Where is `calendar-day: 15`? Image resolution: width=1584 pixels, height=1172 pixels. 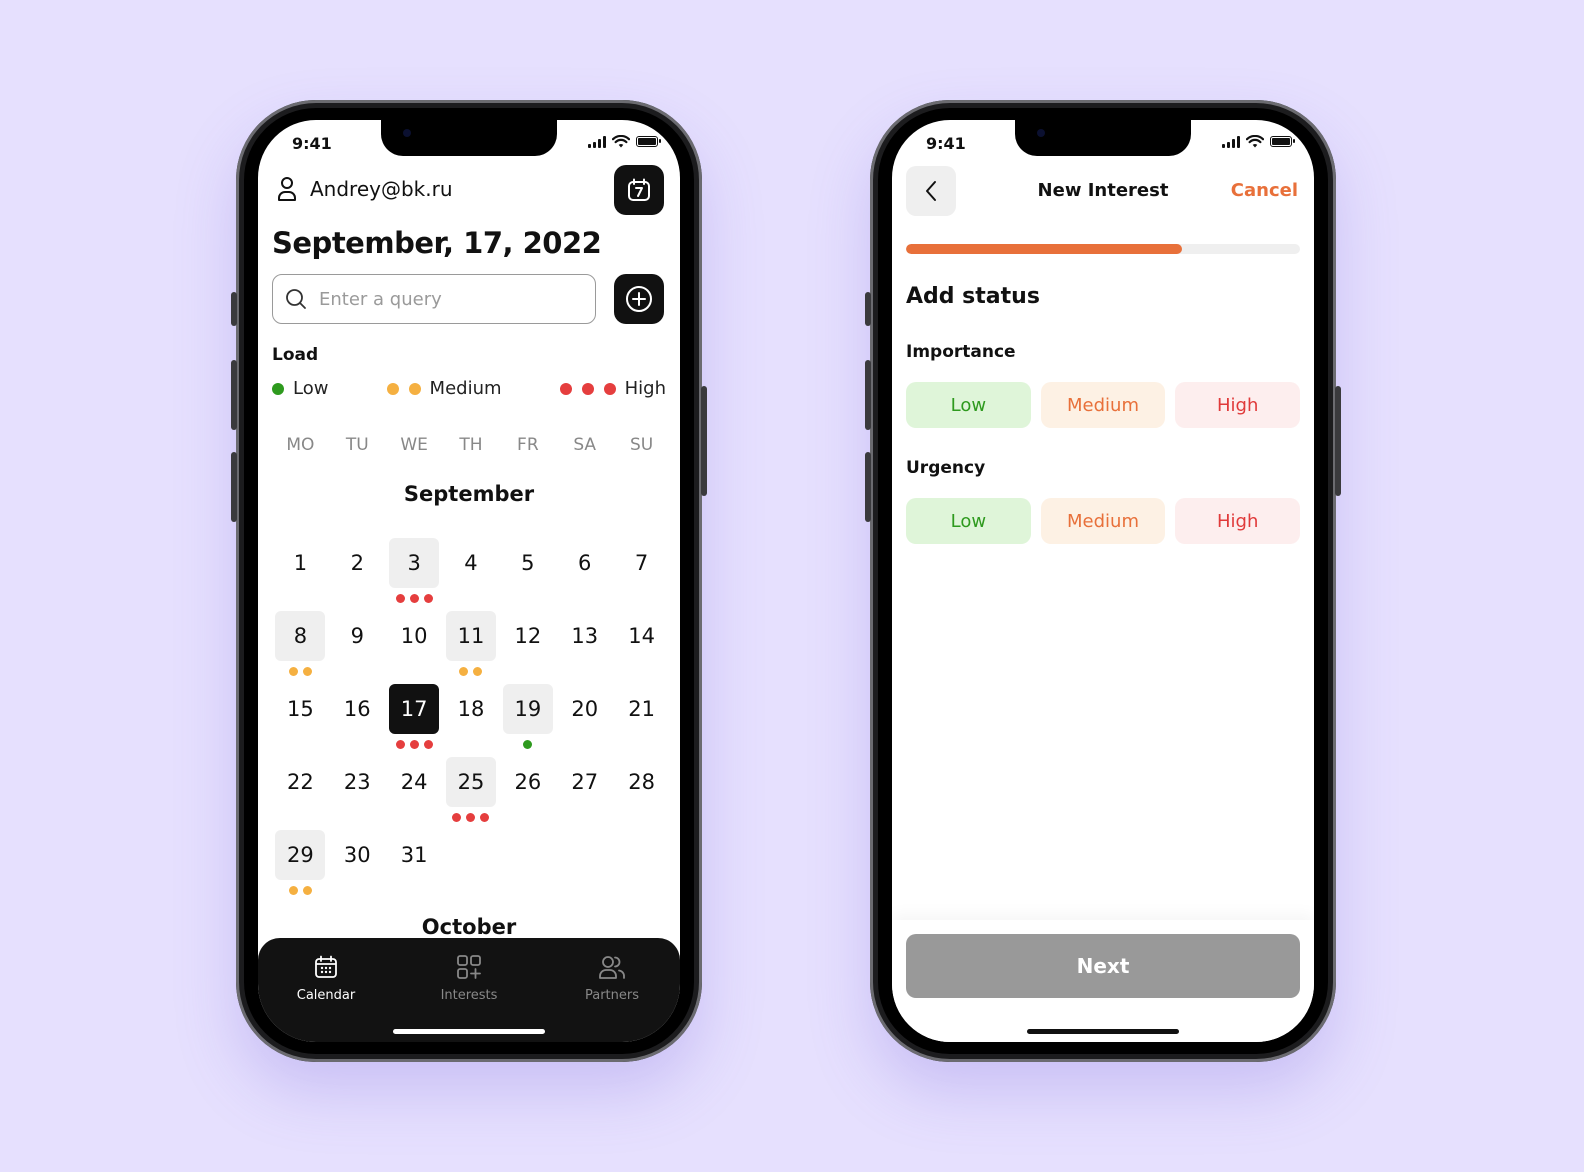 calendar-day: 15 is located at coordinates (300, 709).